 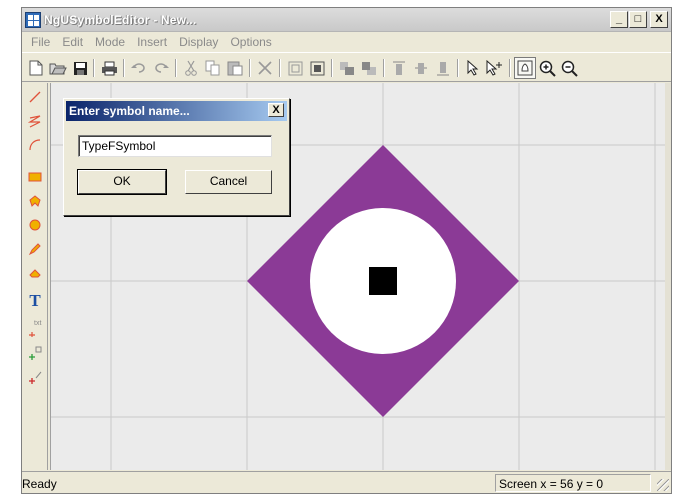 I want to click on title-bar: NgUSymbolEditor - New... _ □ X, so click(x=346, y=20).